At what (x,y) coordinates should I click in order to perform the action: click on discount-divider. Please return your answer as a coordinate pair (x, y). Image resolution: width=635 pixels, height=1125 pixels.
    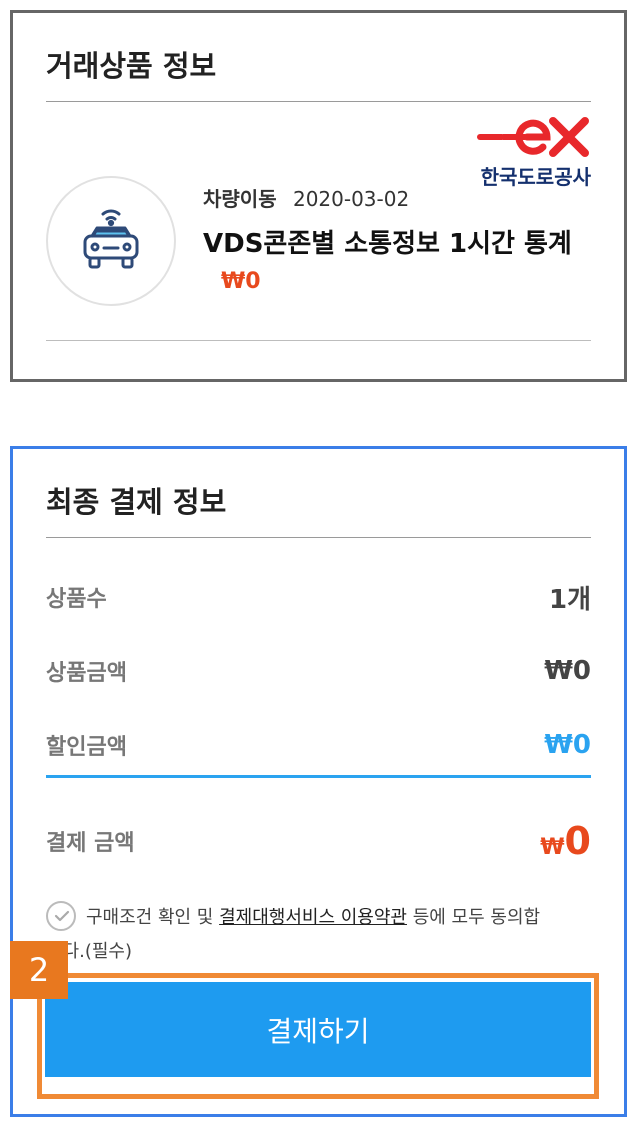
    Looking at the image, I should click on (318, 776).